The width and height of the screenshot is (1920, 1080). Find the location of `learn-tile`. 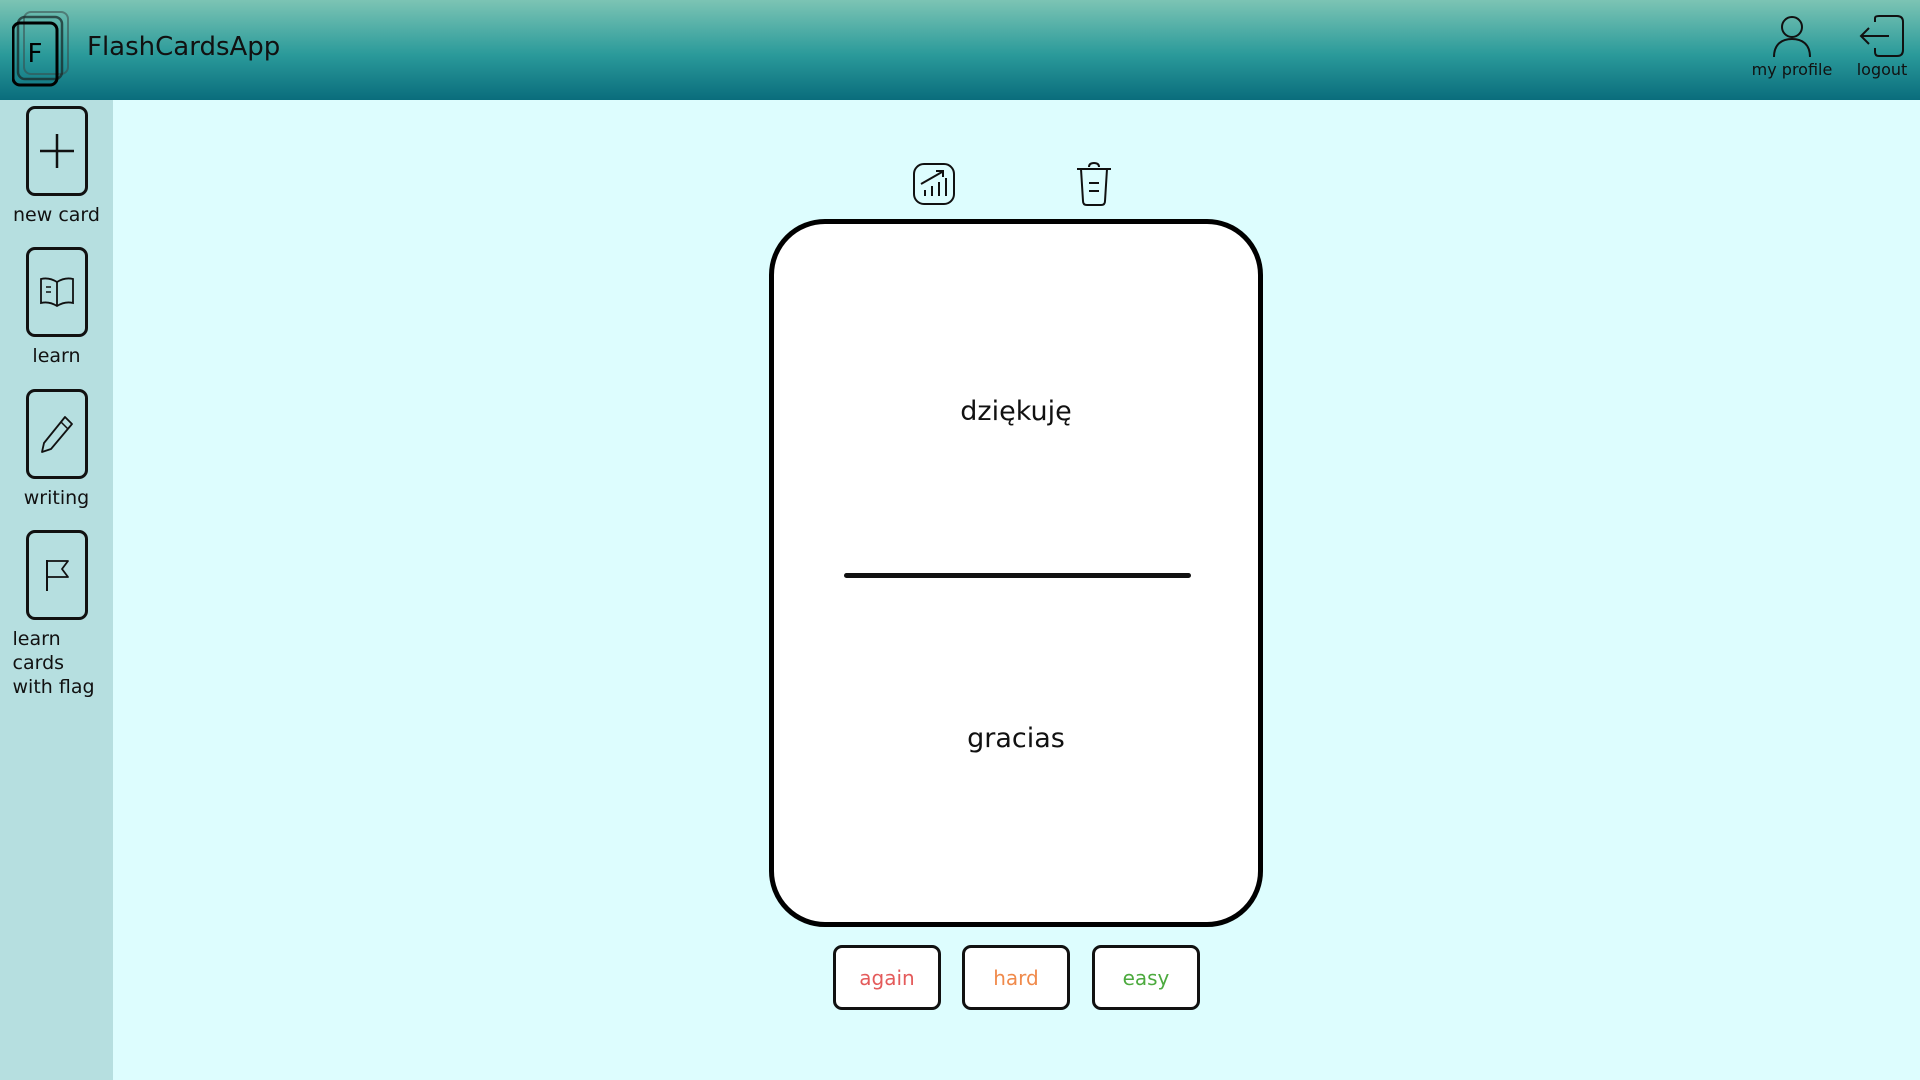

learn-tile is located at coordinates (56, 292).